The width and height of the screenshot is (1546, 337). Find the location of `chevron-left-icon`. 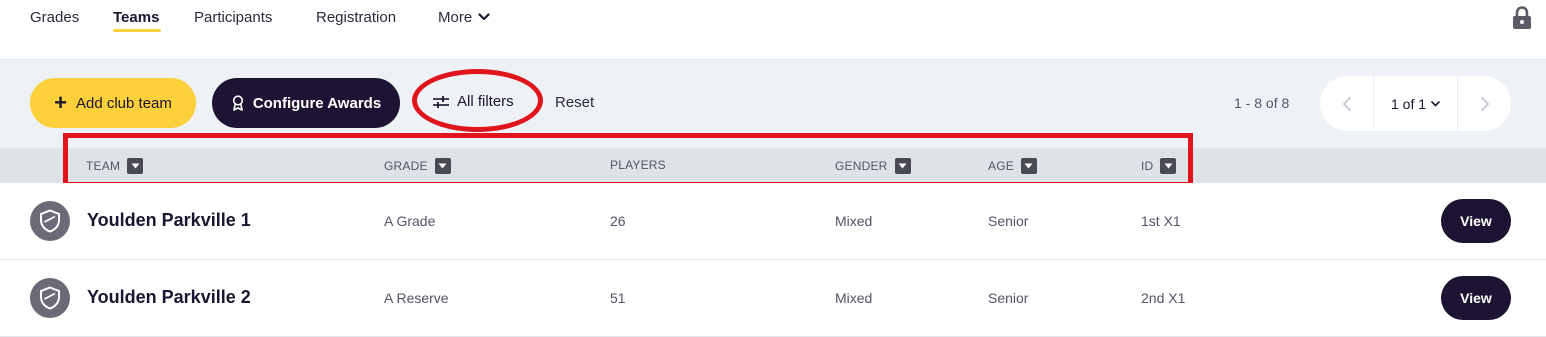

chevron-left-icon is located at coordinates (1346, 103).